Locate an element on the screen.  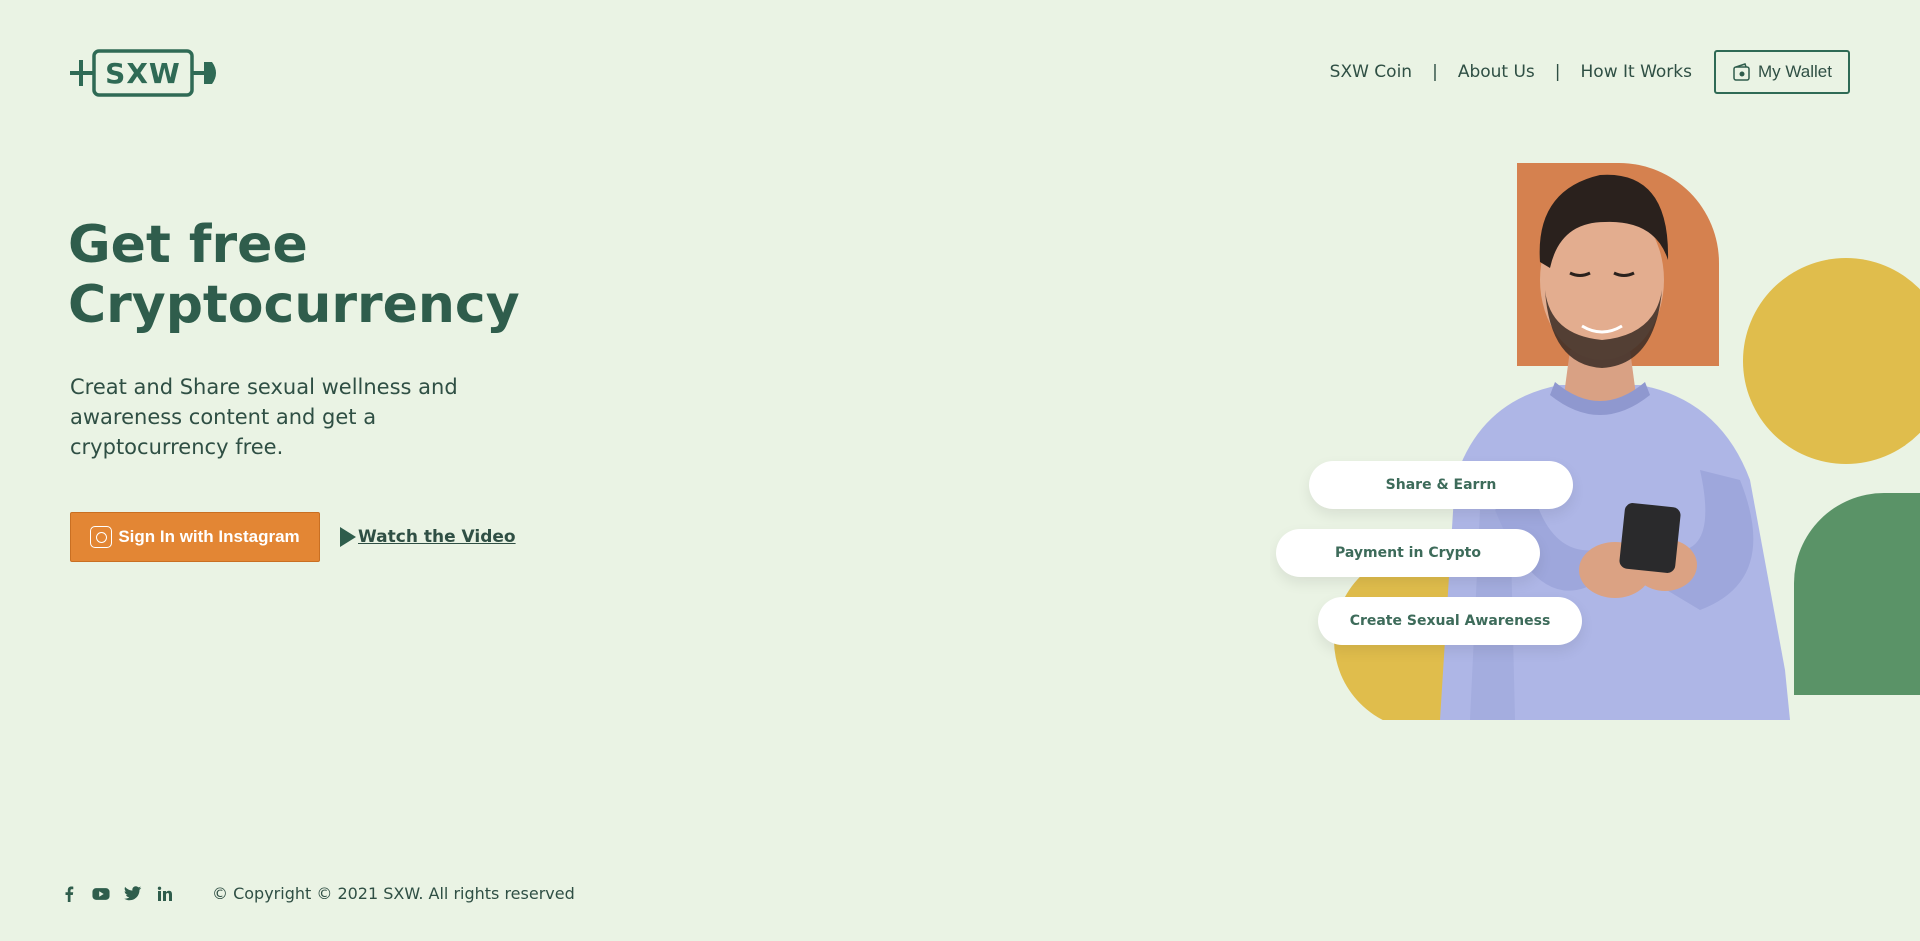
social-links is located at coordinates (117, 894).